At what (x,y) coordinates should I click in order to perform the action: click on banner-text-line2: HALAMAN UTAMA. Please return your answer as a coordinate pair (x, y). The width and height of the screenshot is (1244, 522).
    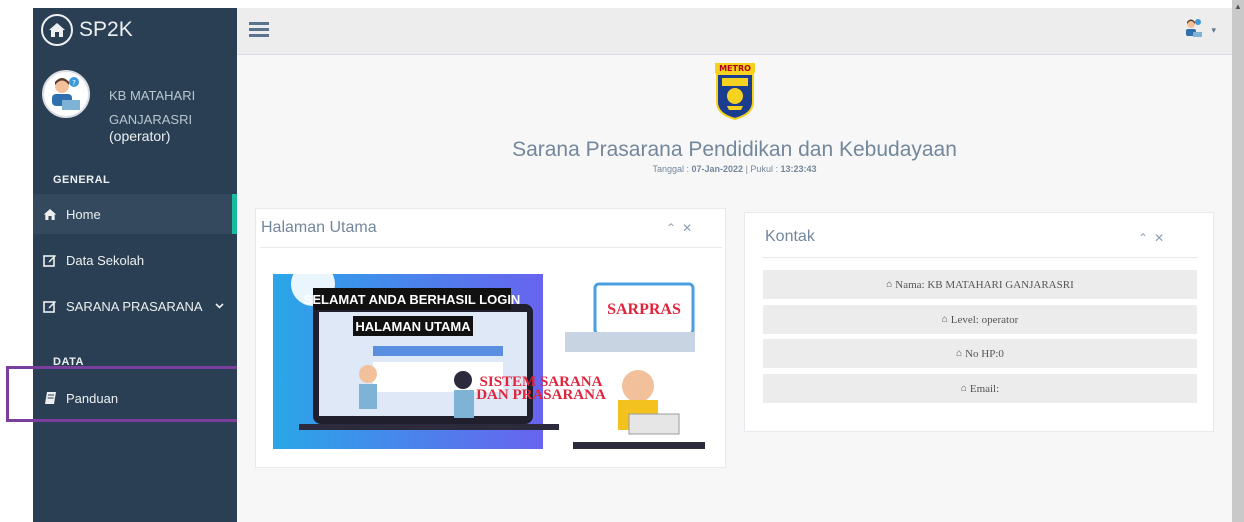
    Looking at the image, I should click on (413, 326).